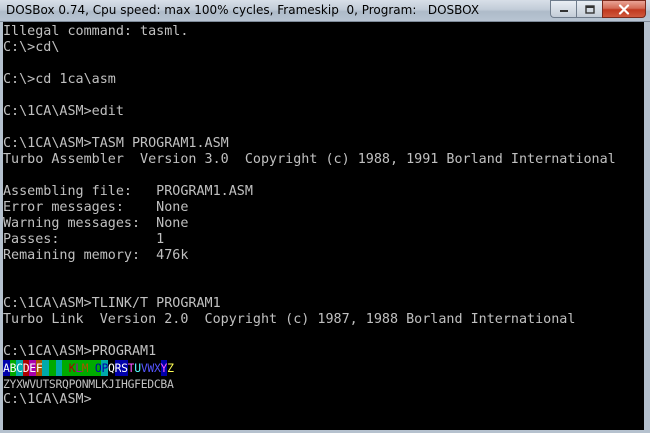 The height and width of the screenshot is (433, 650). I want to click on console-line: C:\1CA\ASM>edit, so click(63, 111).